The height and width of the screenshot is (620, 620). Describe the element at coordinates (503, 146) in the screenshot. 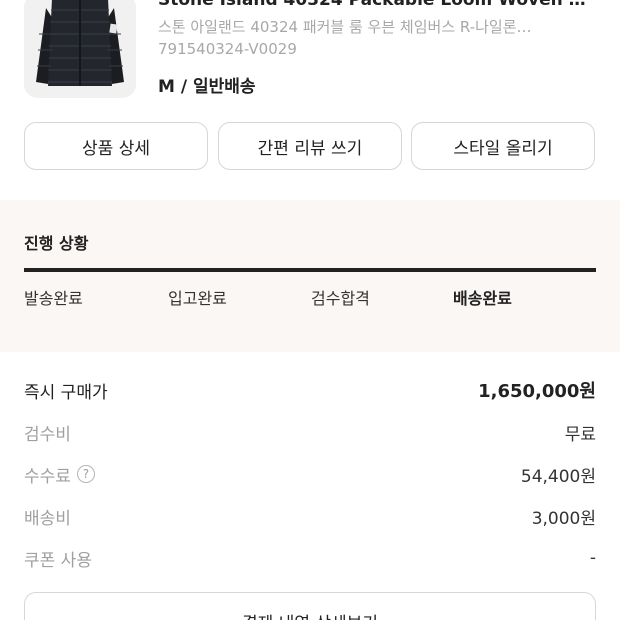

I see `post-style-button: 스타일 올리기` at that location.